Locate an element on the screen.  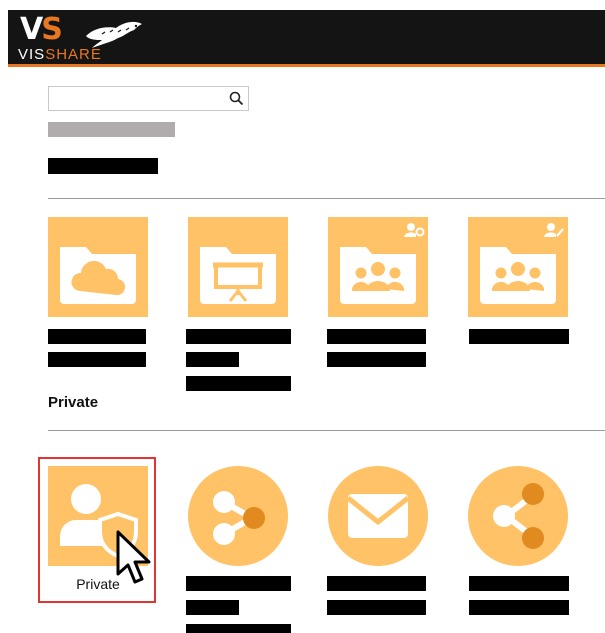
mouse-cursor-icon is located at coordinates (133, 557).